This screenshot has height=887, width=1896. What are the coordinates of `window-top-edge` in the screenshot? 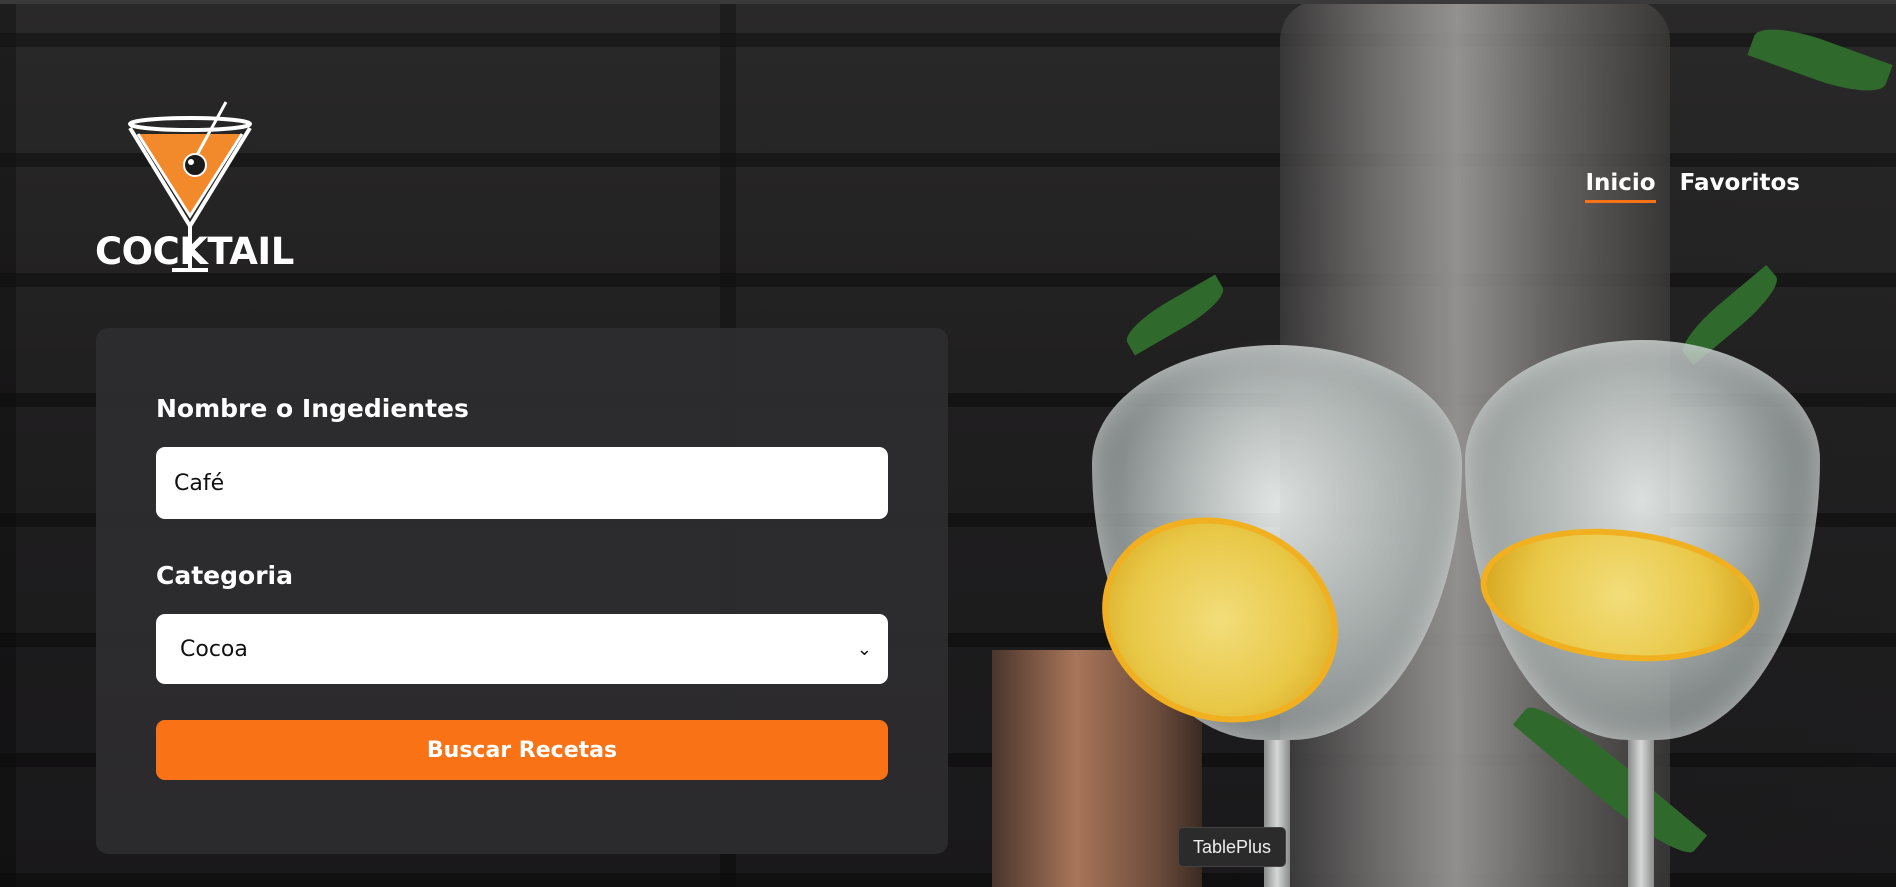 It's located at (948, 2).